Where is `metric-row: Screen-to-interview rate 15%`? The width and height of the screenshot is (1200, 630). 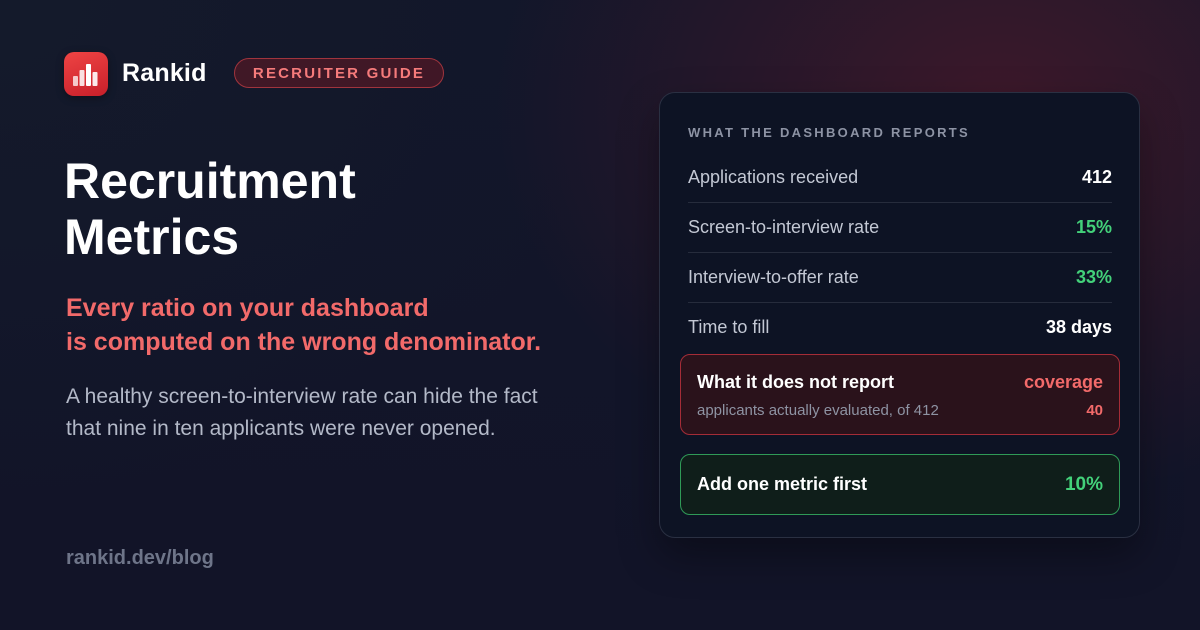
metric-row: Screen-to-interview rate 15% is located at coordinates (900, 227).